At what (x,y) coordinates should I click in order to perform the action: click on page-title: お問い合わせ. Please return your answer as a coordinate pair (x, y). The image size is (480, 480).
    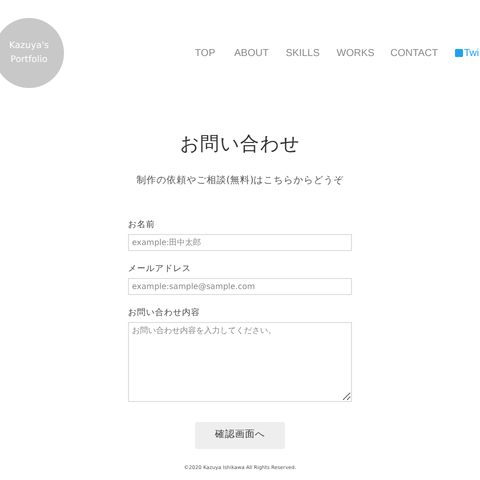
    Looking at the image, I should click on (240, 144).